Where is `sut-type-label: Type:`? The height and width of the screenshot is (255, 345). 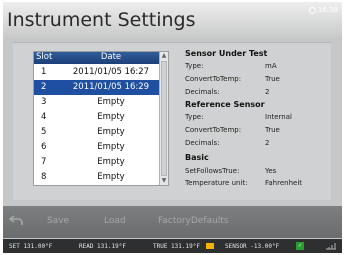
sut-type-label: Type: is located at coordinates (194, 66).